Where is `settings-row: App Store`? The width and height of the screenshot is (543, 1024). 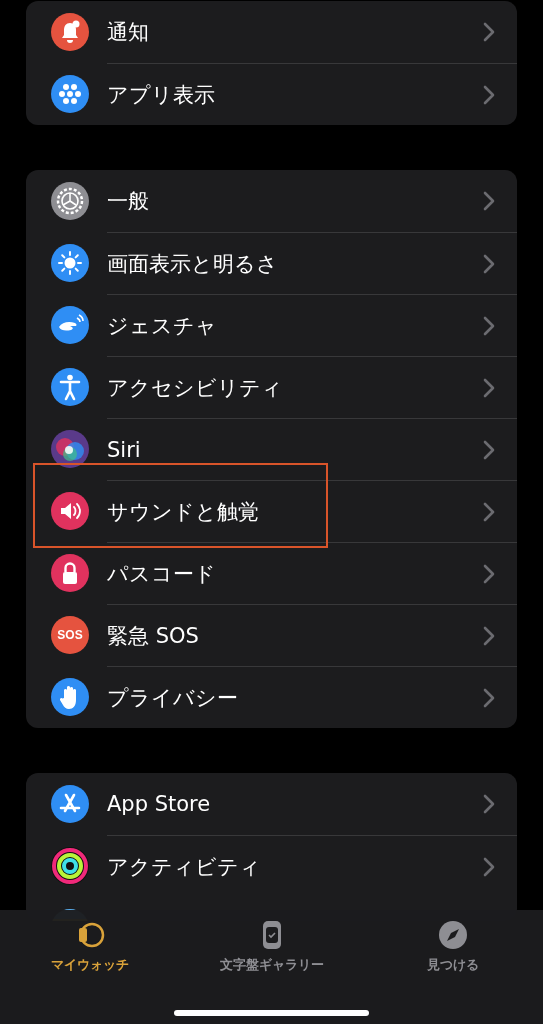
settings-row: App Store is located at coordinates (271, 804).